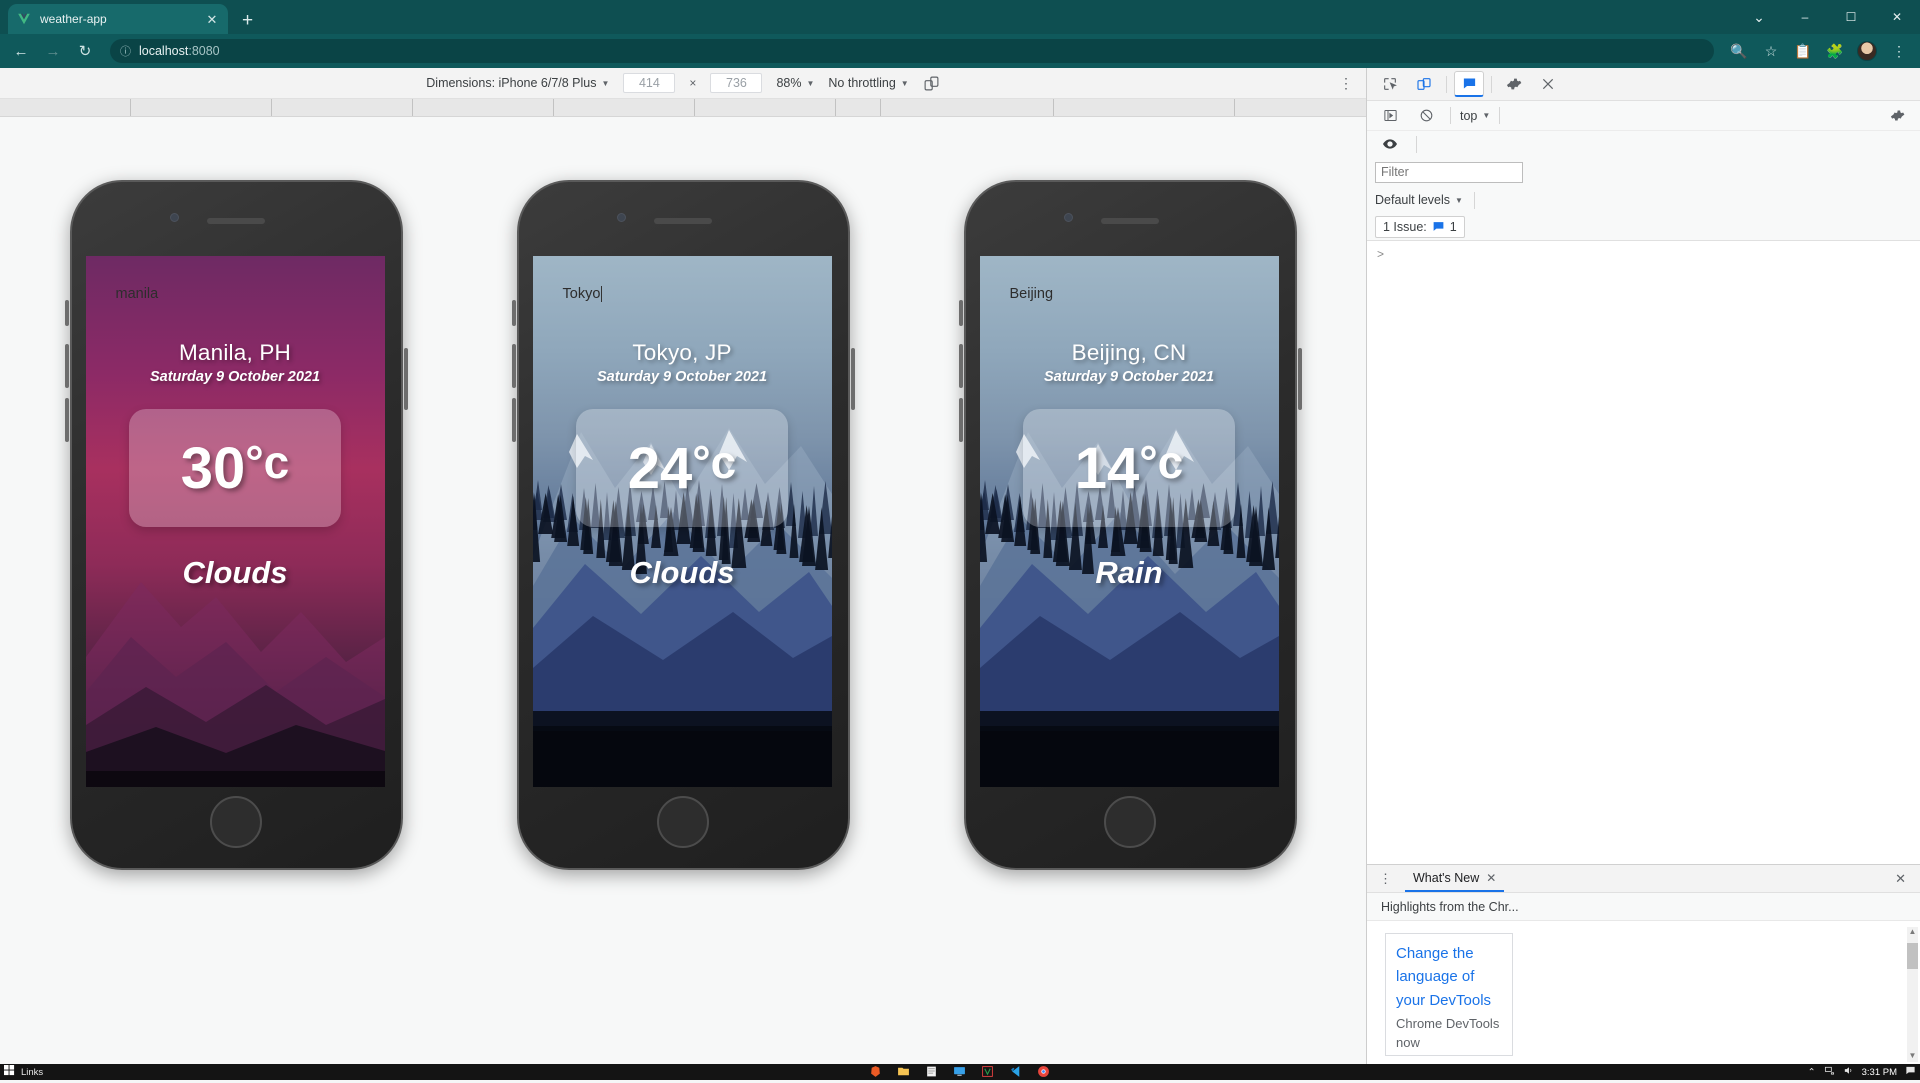 Image resolution: width=1920 pixels, height=1083 pixels. Describe the element at coordinates (1759, 17) in the screenshot. I see `chevron-down-icon: ⌄` at that location.